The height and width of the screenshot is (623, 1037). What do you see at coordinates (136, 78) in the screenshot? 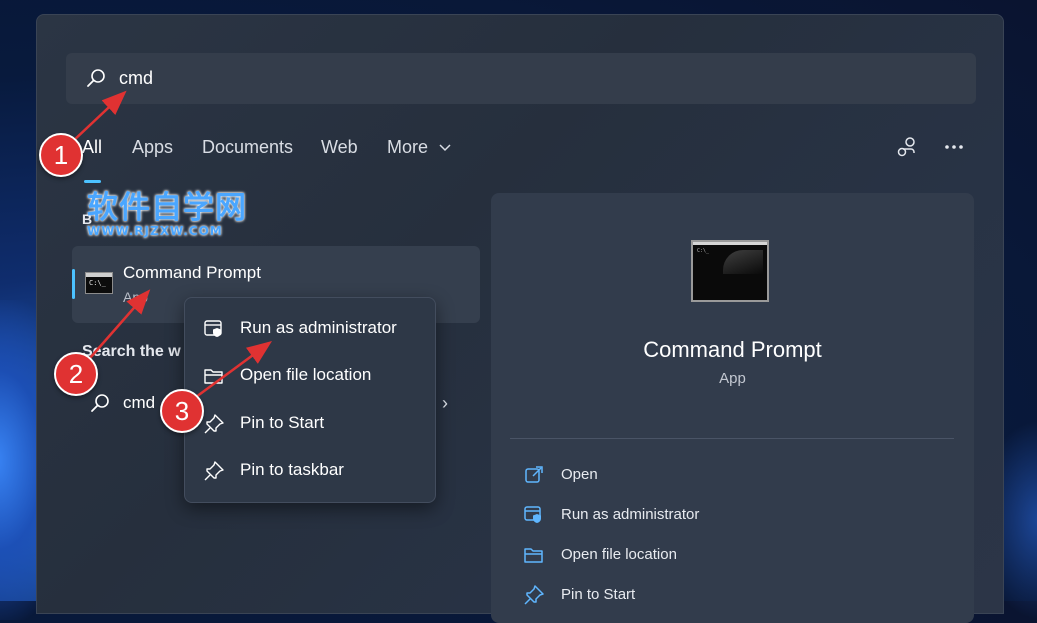
I see `search-query: cmd` at bounding box center [136, 78].